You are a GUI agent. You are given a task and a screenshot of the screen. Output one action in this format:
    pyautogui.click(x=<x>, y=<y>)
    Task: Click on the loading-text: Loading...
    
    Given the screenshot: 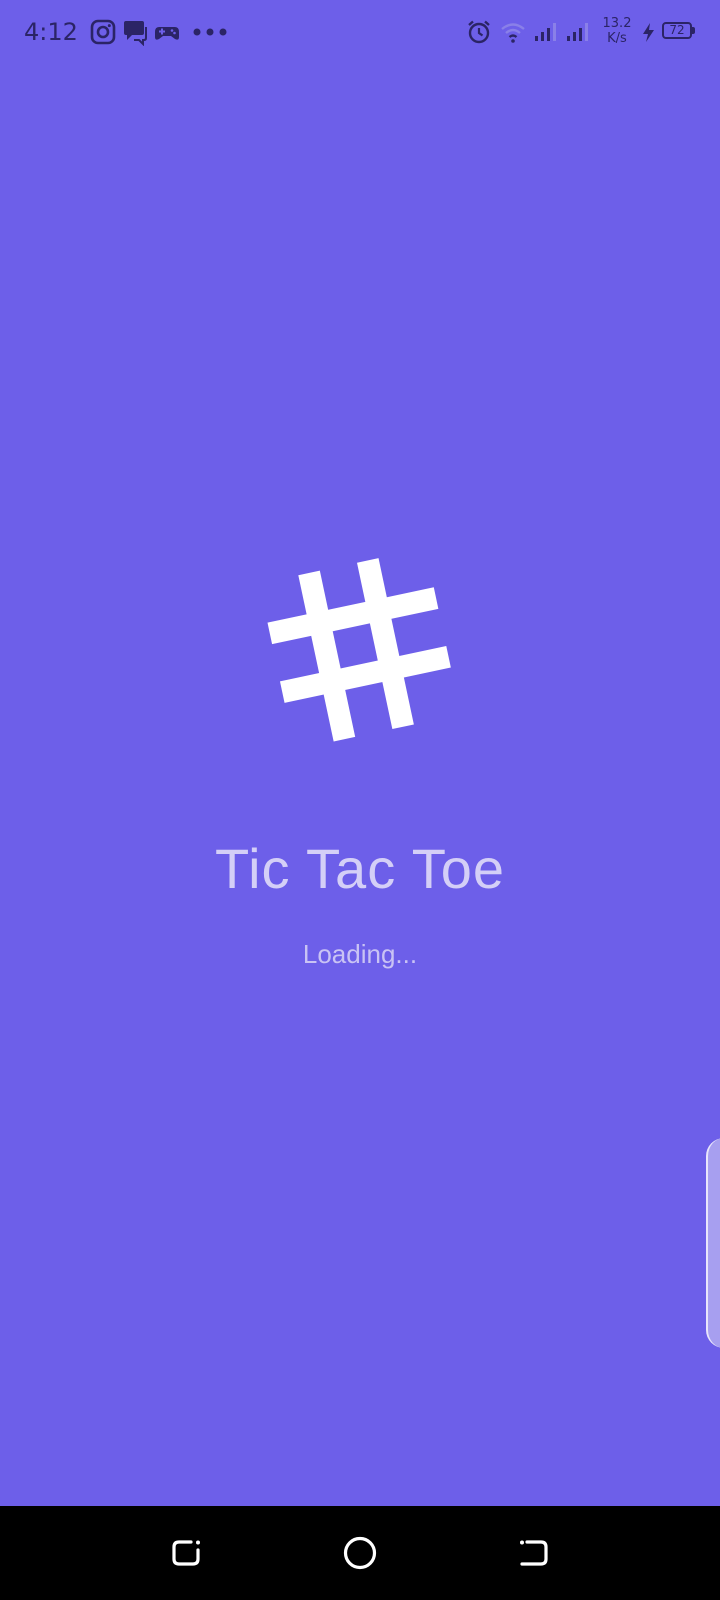 What is the action you would take?
    pyautogui.click(x=360, y=954)
    